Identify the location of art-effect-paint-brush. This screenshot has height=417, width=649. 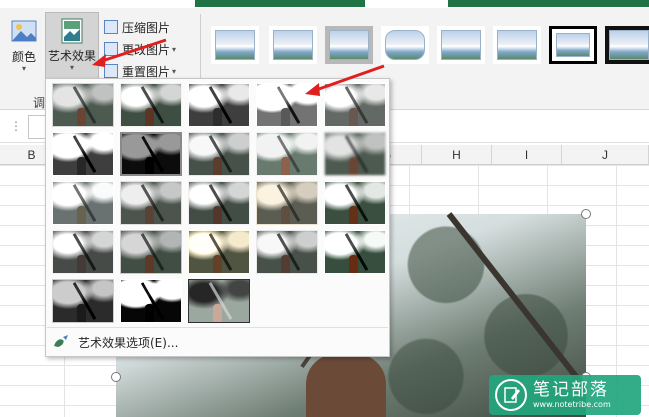
(219, 154).